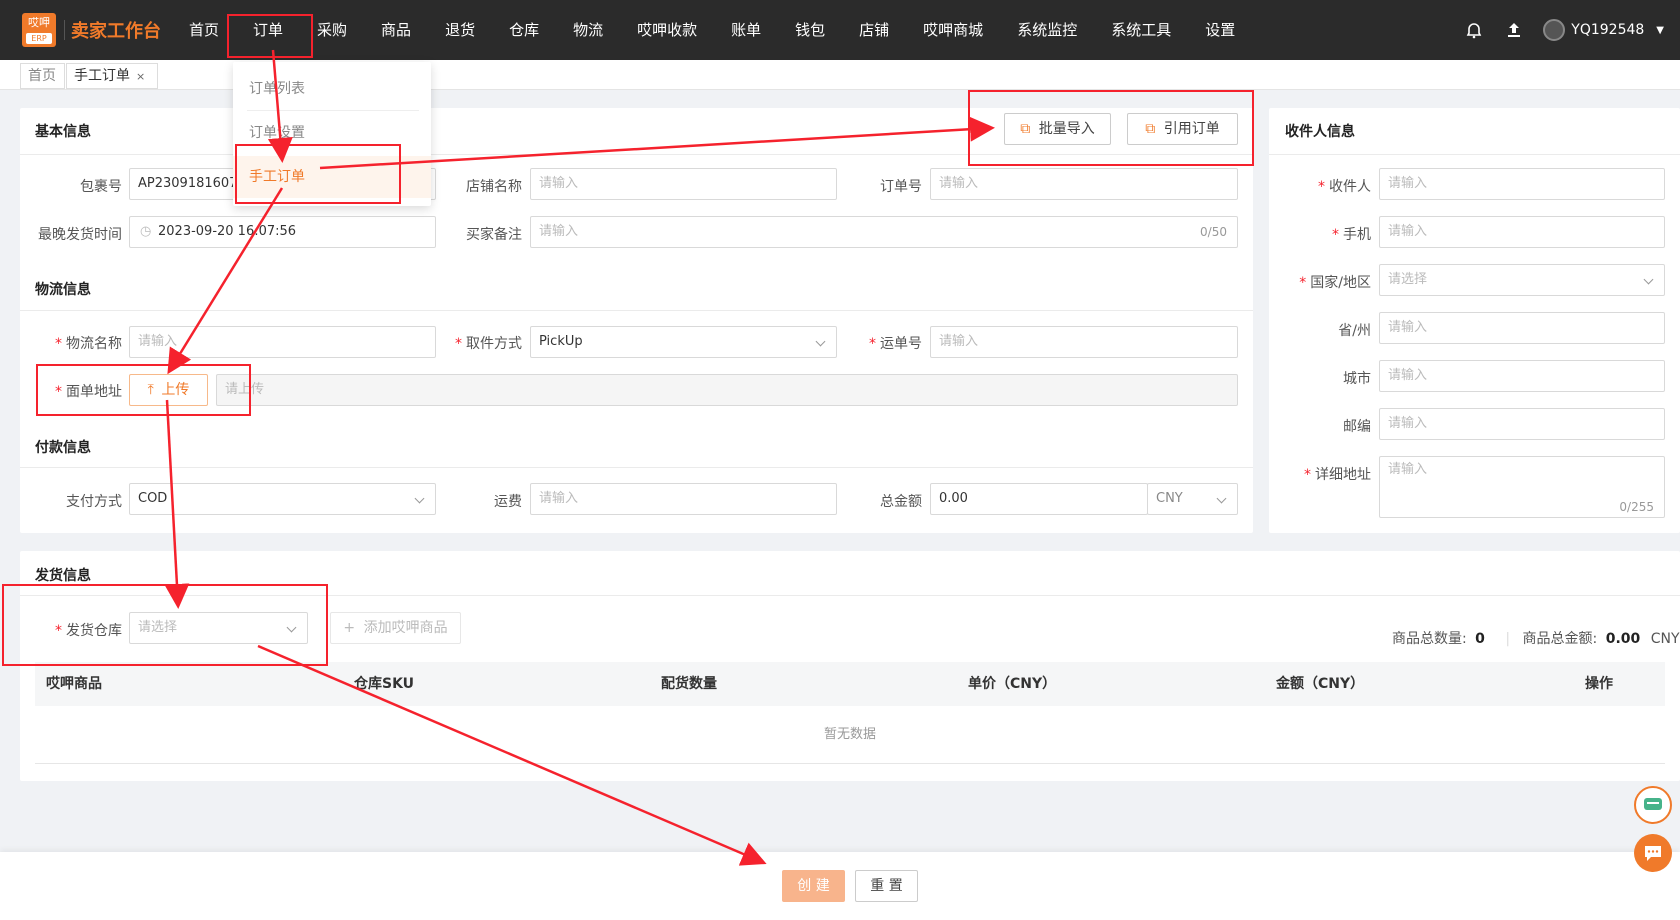 Image resolution: width=1680 pixels, height=920 pixels. What do you see at coordinates (683, 184) in the screenshot?
I see `store-input: 请输入` at bounding box center [683, 184].